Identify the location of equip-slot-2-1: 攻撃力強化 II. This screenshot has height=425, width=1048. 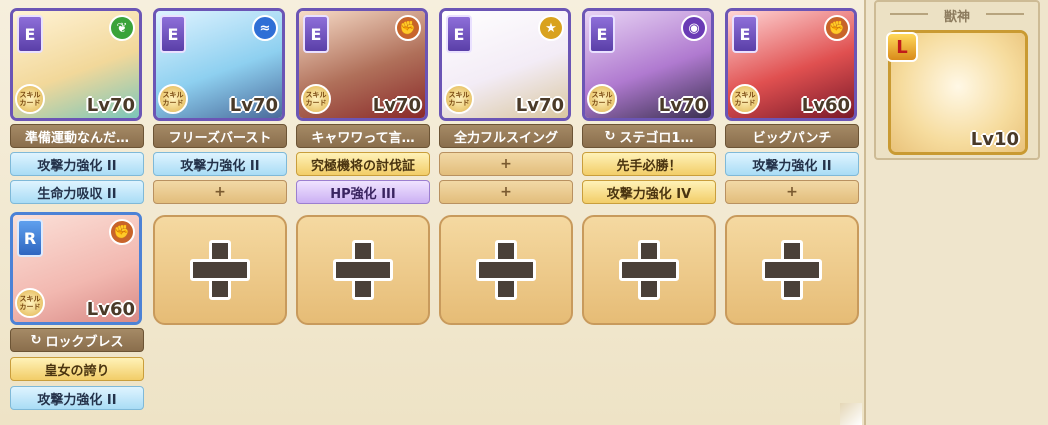
(220, 164).